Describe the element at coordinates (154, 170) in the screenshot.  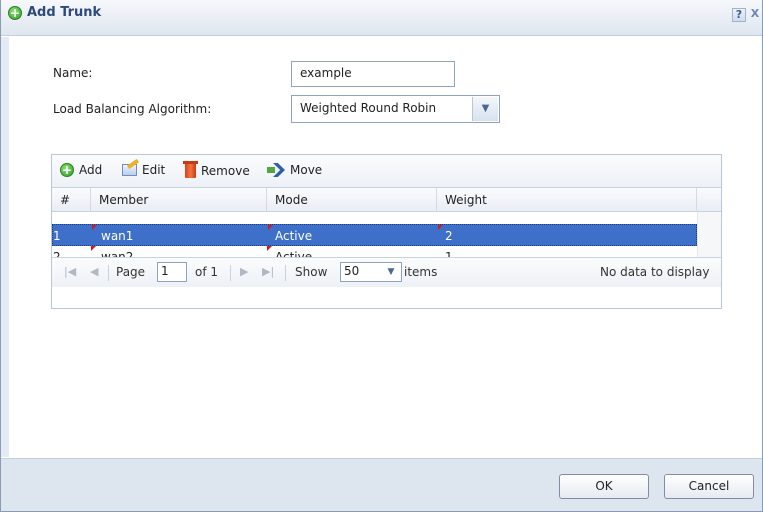
I see `edit-label: Edit` at that location.